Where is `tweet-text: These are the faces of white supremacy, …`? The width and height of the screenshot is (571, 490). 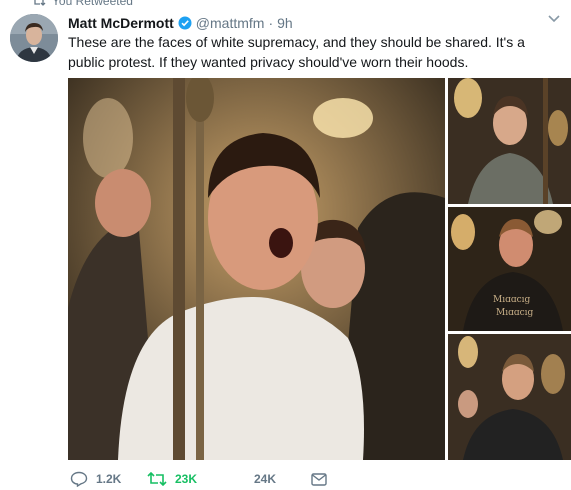
tweet-text: These are the faces of white supremacy, … is located at coordinates (296, 52).